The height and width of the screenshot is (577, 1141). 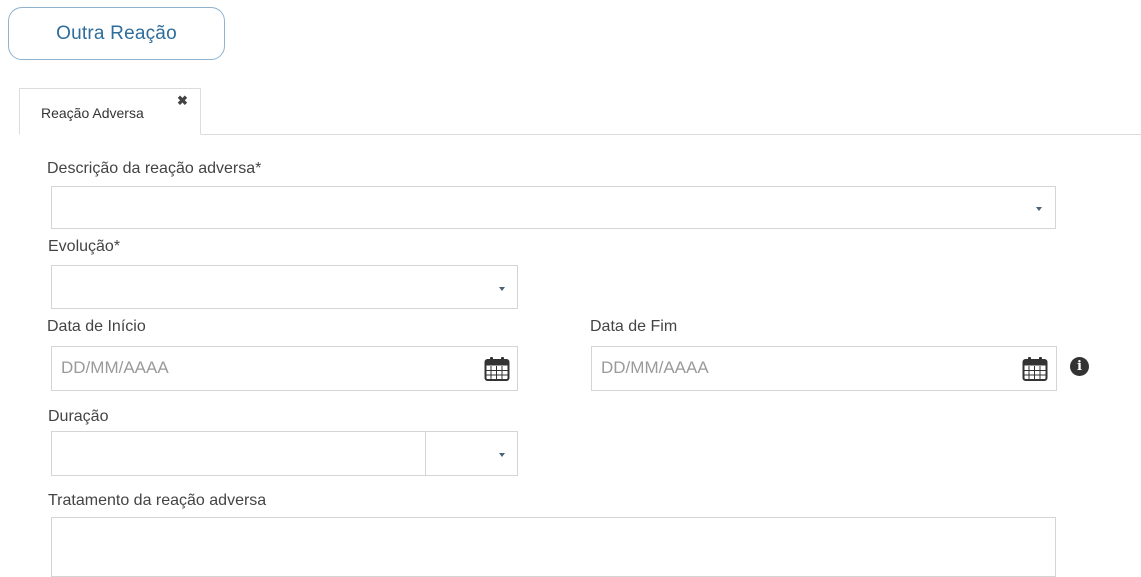 What do you see at coordinates (239, 453) in the screenshot?
I see `duration-input` at bounding box center [239, 453].